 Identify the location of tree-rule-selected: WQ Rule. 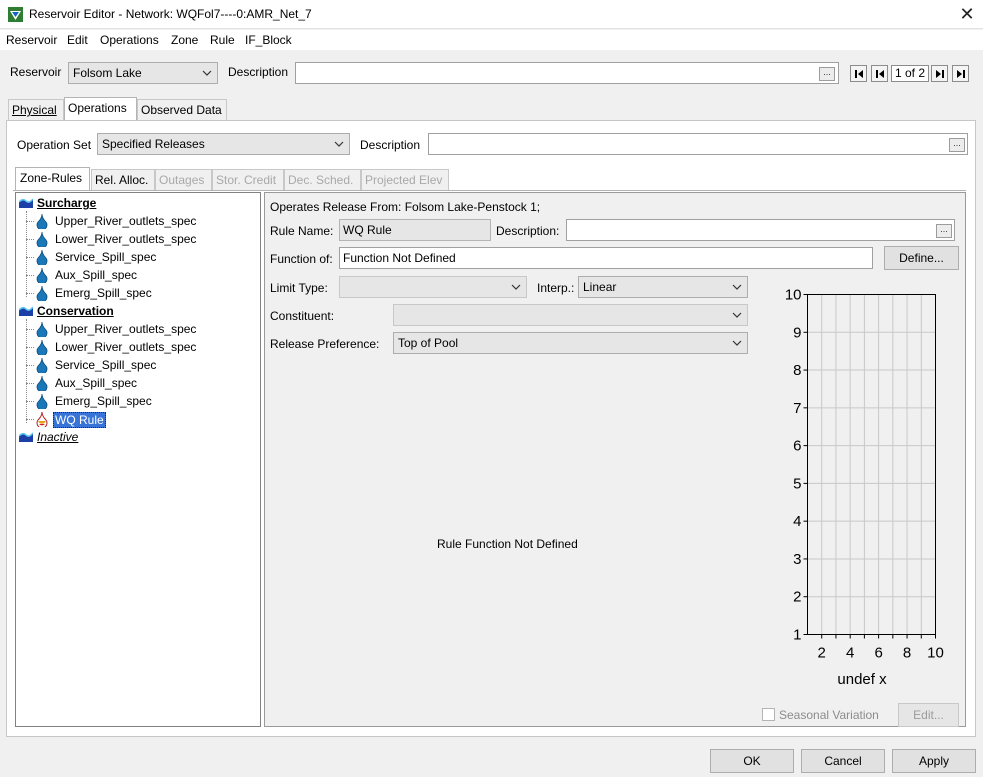
(136, 419).